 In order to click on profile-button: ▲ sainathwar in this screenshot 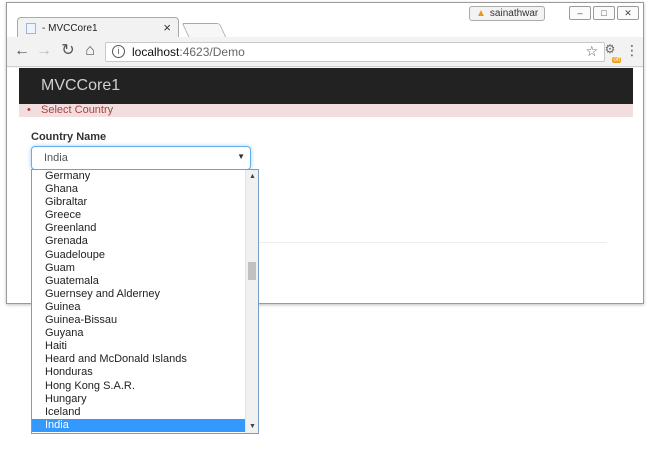, I will do `click(507, 13)`.